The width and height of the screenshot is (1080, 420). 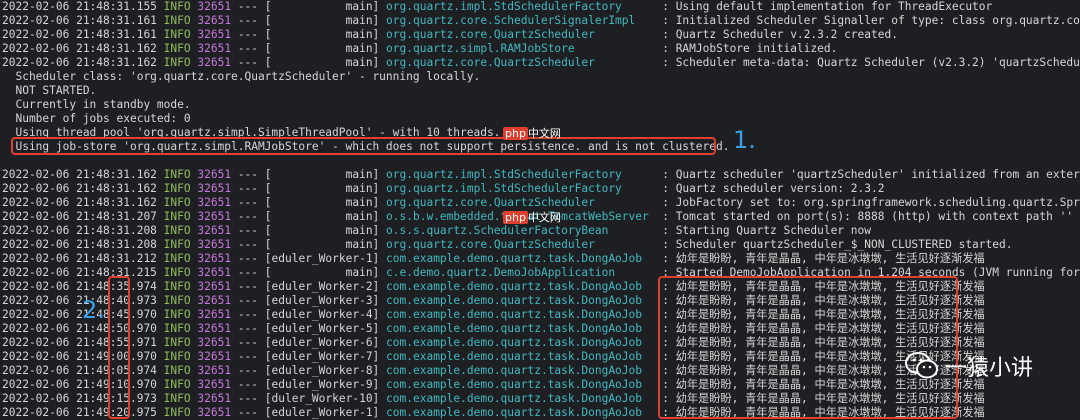 What do you see at coordinates (521, 48) in the screenshot?
I see `log-logger: org.quartz.simpl.RAMJobStore` at bounding box center [521, 48].